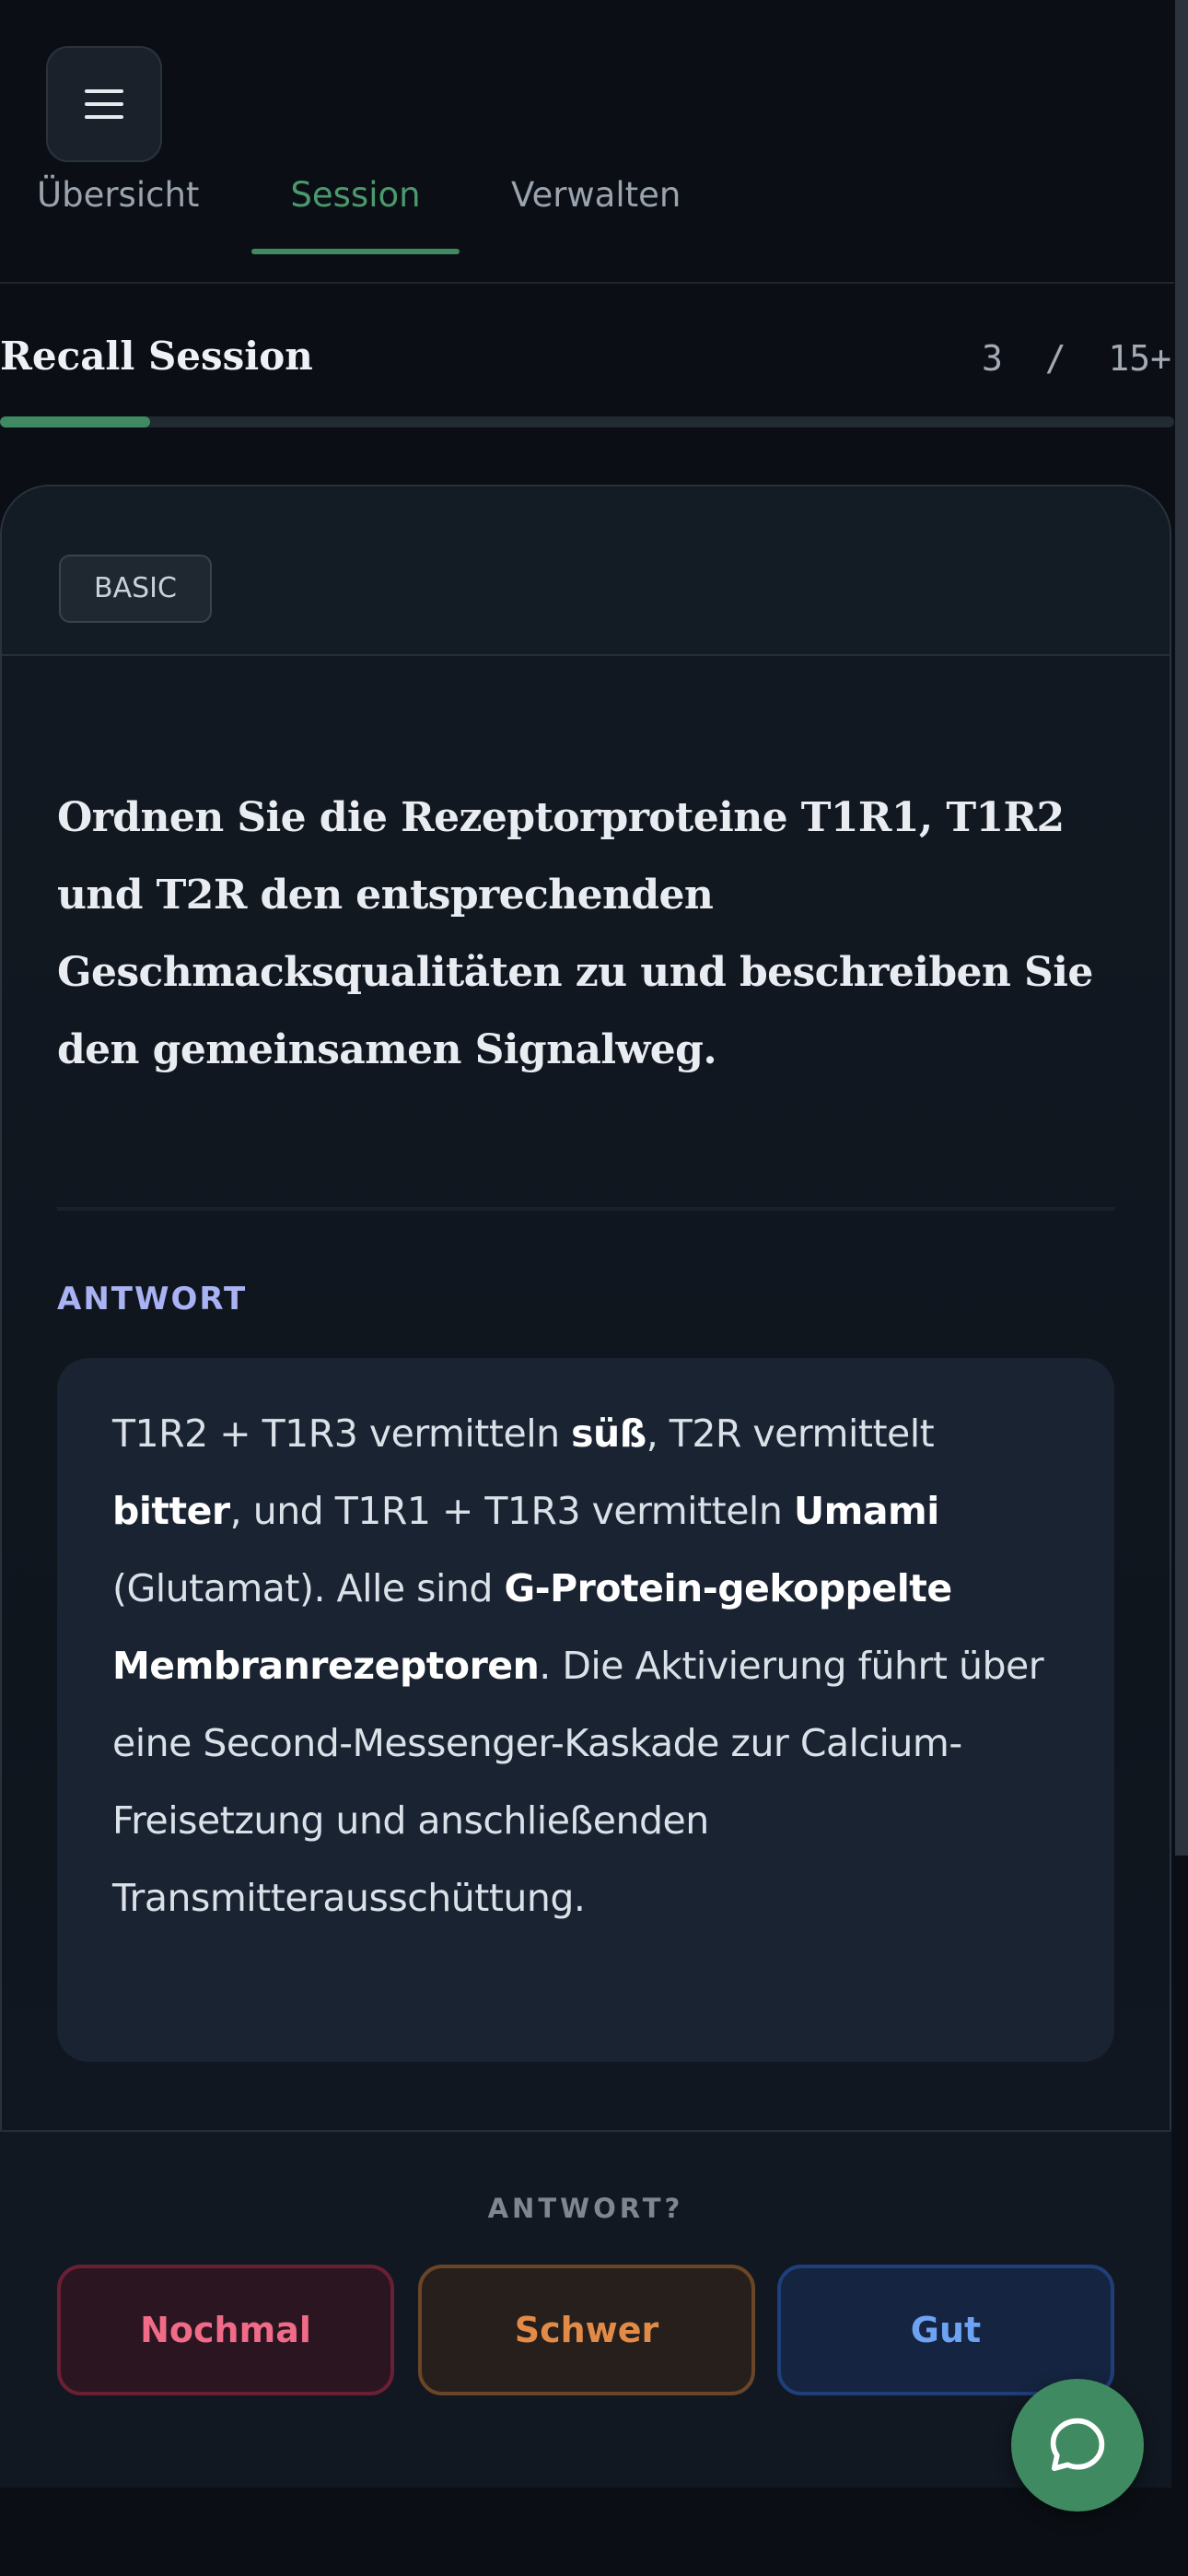 The width and height of the screenshot is (1188, 2576). Describe the element at coordinates (866, 1511) in the screenshot. I see `answer-highlight: Umami` at that location.